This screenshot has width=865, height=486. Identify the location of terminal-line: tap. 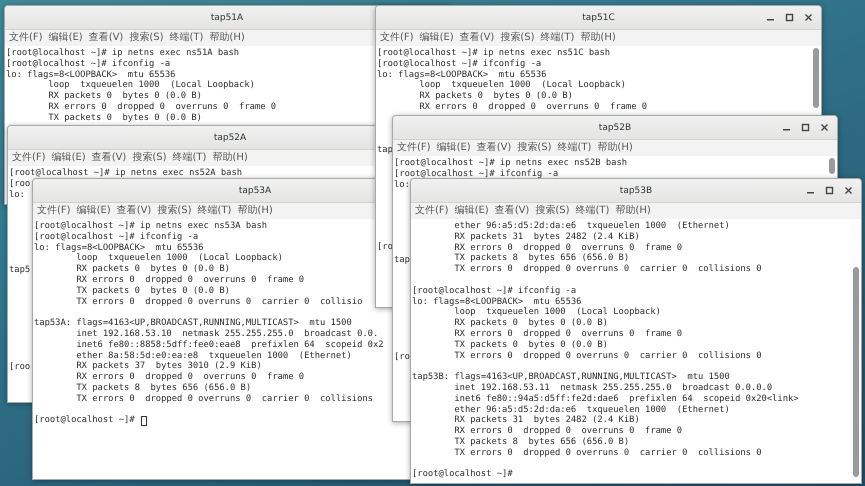
(402, 260).